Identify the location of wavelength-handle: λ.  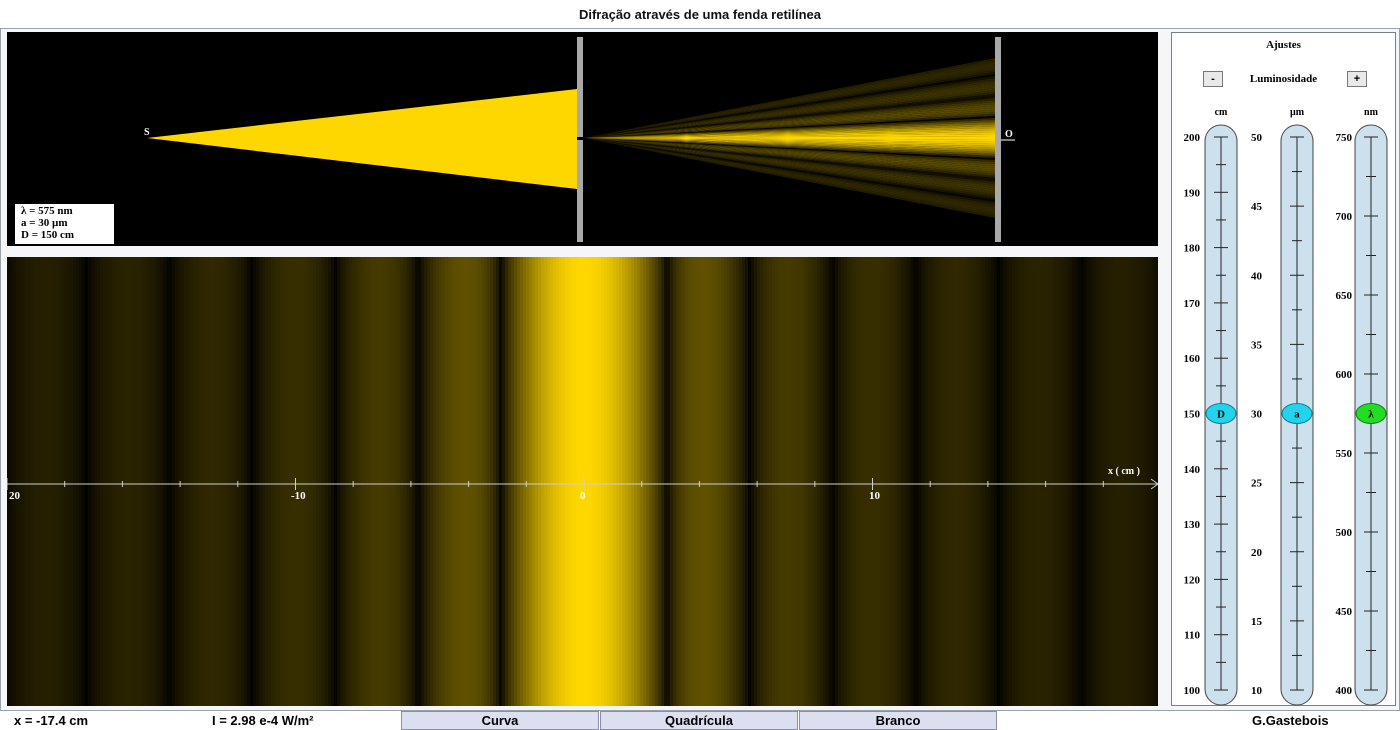
(1371, 413).